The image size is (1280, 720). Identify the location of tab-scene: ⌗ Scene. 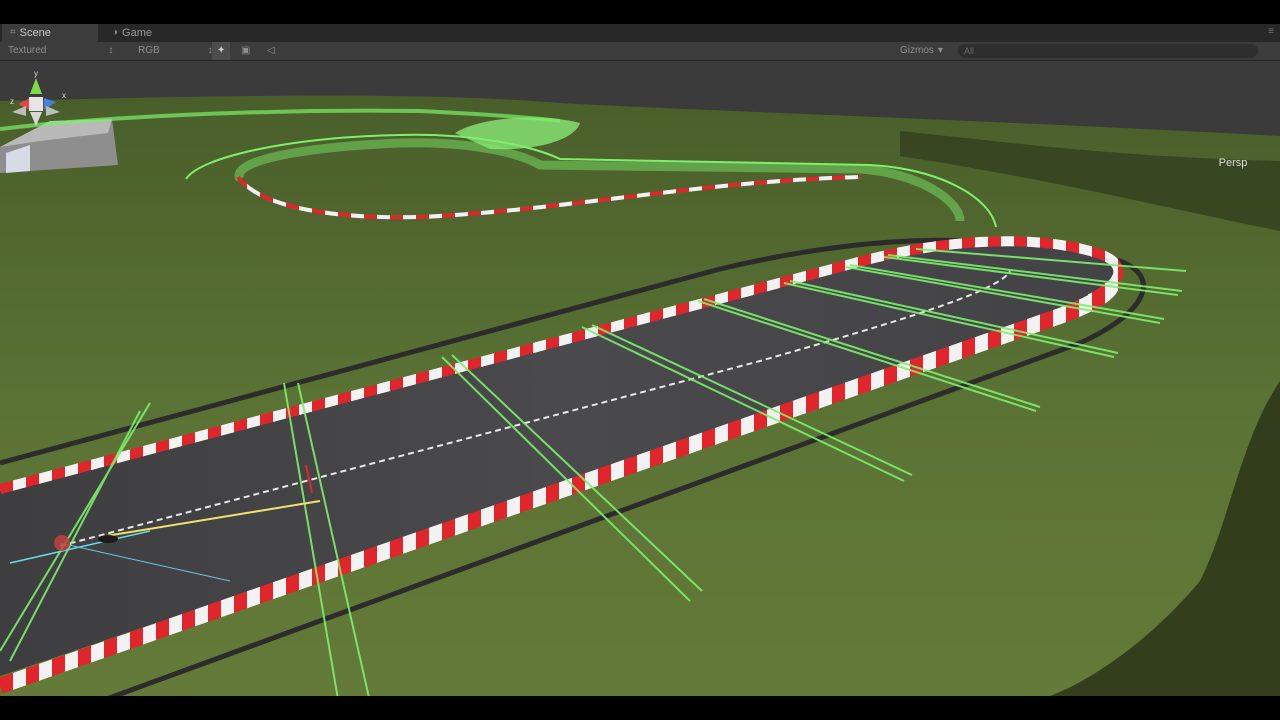
(50, 33).